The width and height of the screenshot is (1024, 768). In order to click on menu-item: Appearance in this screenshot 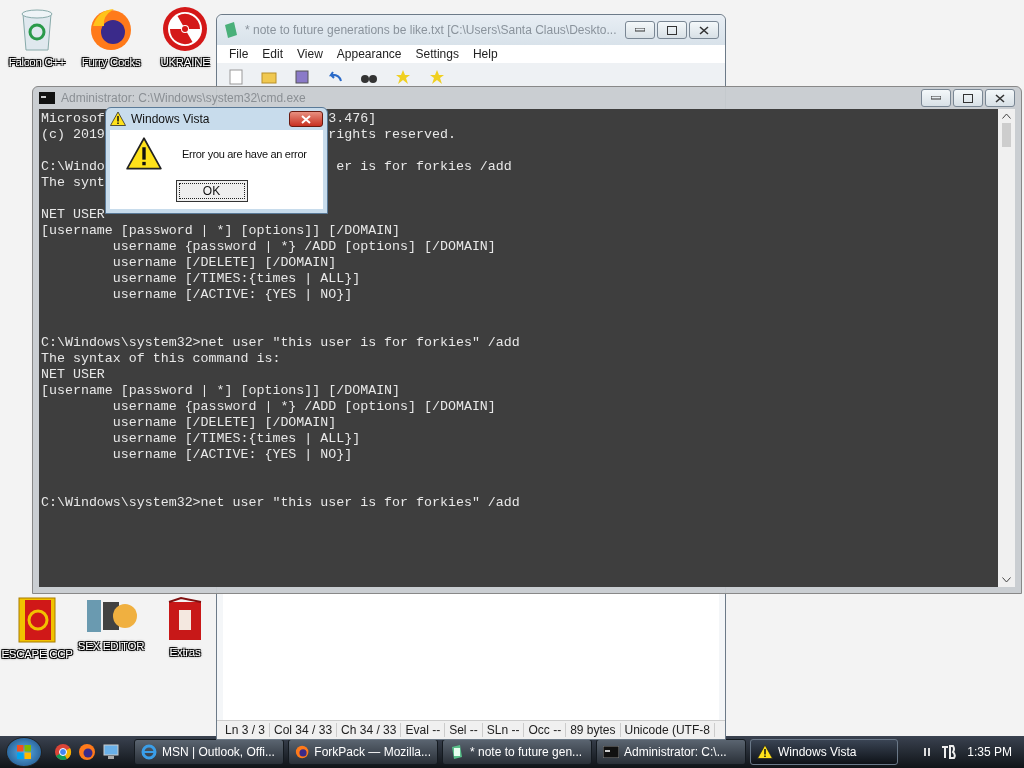, I will do `click(369, 54)`.